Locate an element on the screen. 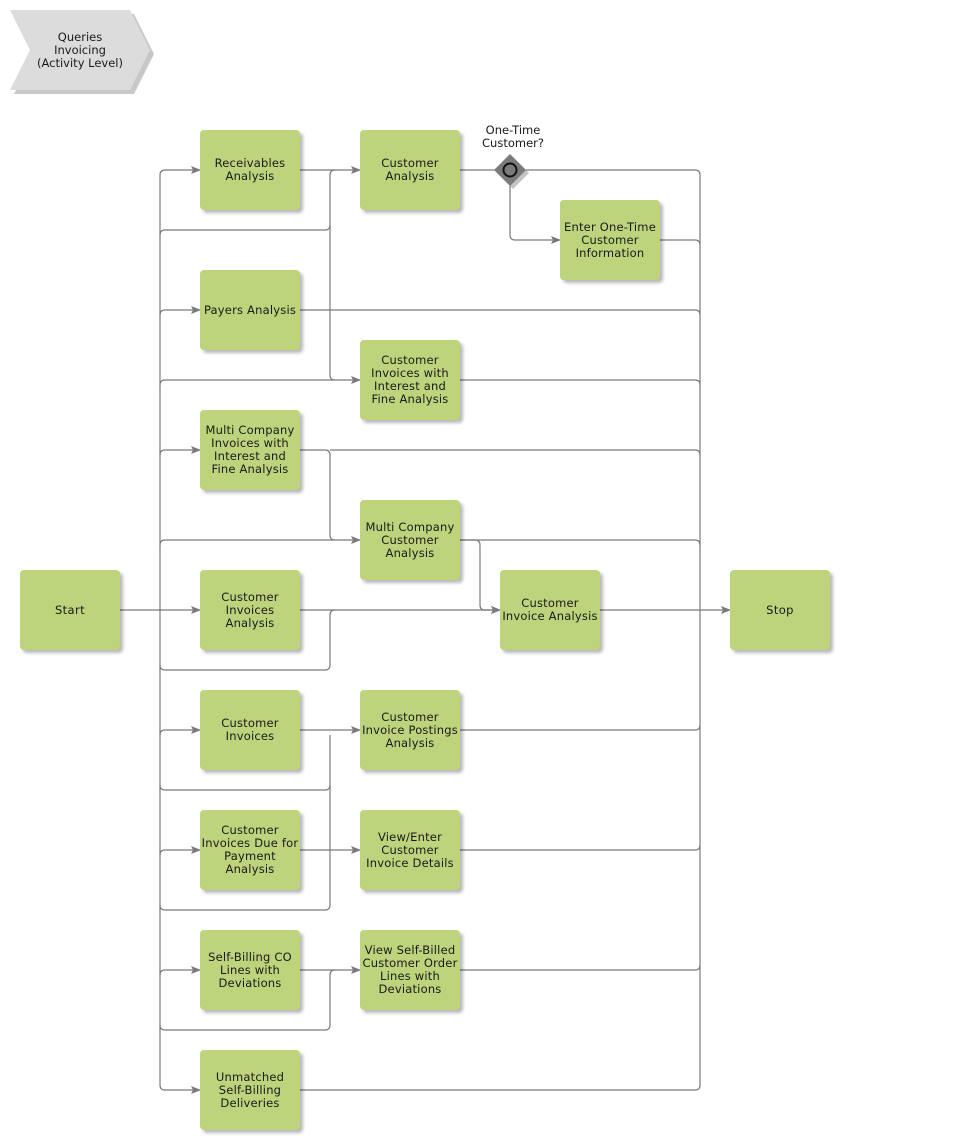  edge-multico-cust-to-cia is located at coordinates (480, 576).